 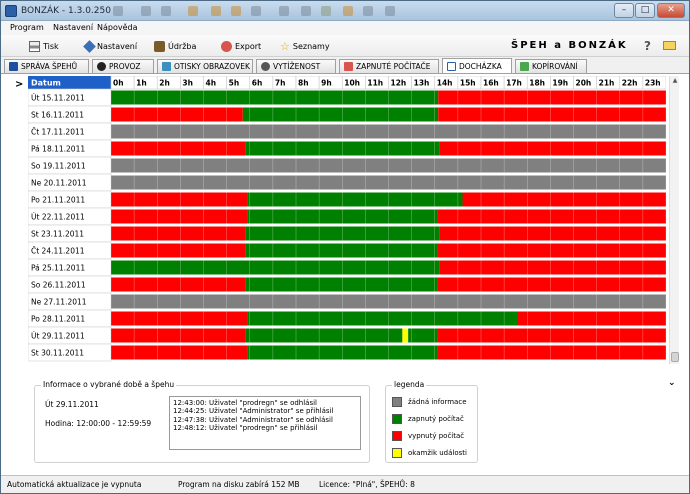 I want to click on lists-button: ☆ Seznamy, so click(x=305, y=46).